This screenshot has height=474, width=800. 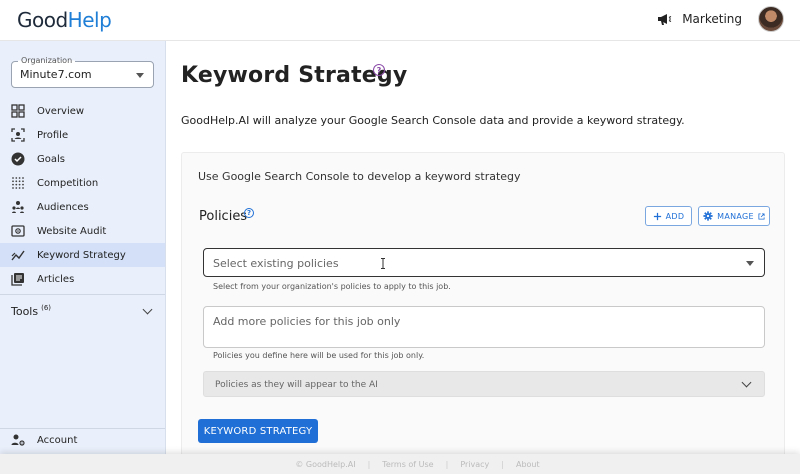 What do you see at coordinates (61, 111) in the screenshot?
I see `sidebar-item-label: Overview` at bounding box center [61, 111].